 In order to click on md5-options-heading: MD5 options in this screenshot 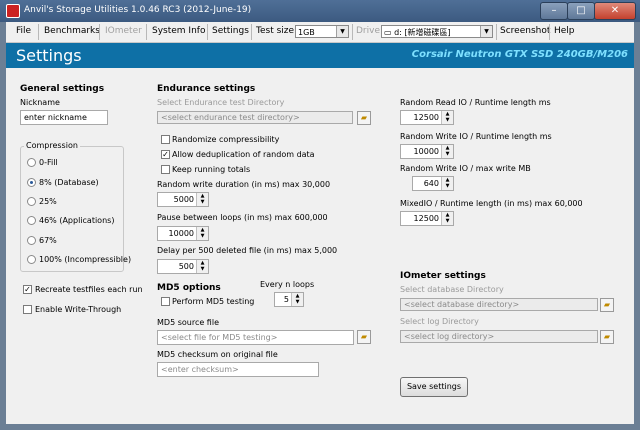, I will do `click(189, 288)`.